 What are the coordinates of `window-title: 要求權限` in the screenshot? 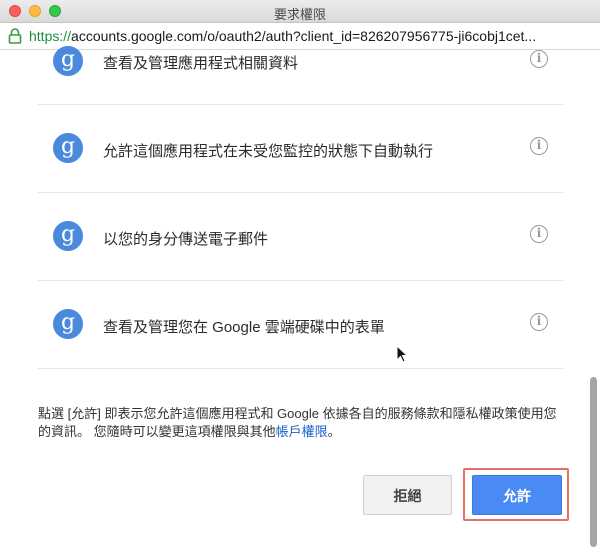 It's located at (299, 14).